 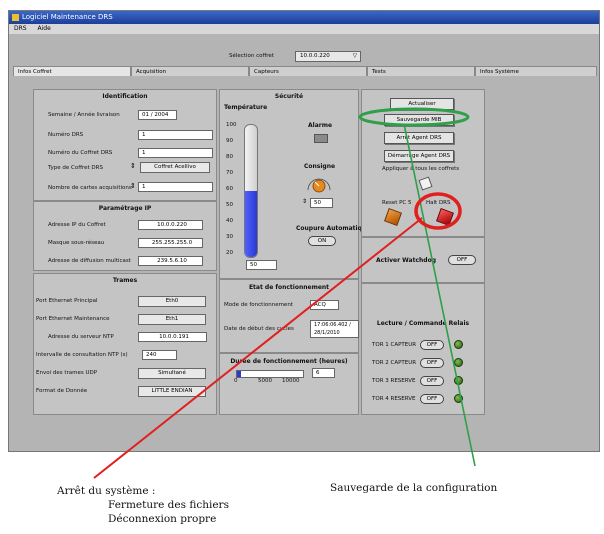 What do you see at coordinates (168, 505) in the screenshot?
I see `caption-left-line1: Fermeture des fichiers` at bounding box center [168, 505].